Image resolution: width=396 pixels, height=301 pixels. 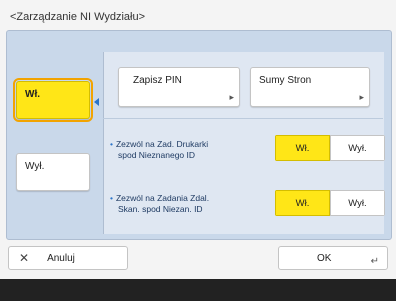 I want to click on off-button-label: Wył., so click(x=35, y=166).